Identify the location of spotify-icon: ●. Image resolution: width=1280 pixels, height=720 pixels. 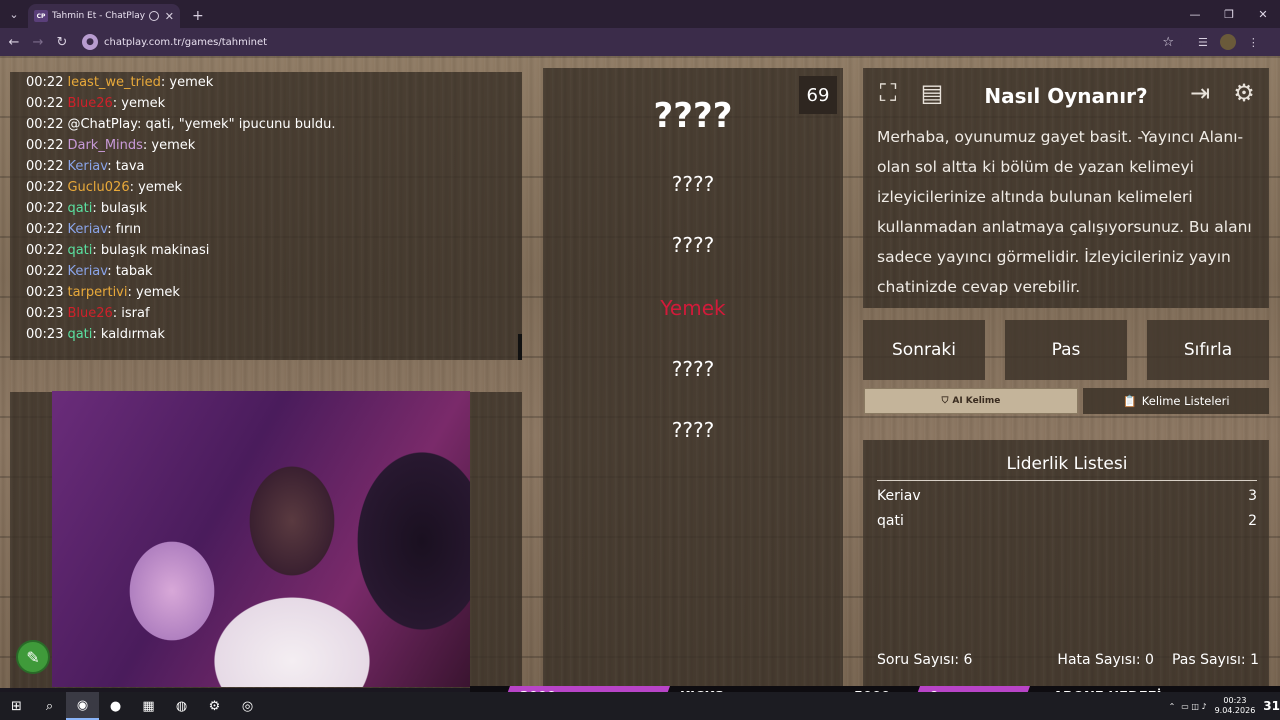
(115, 706).